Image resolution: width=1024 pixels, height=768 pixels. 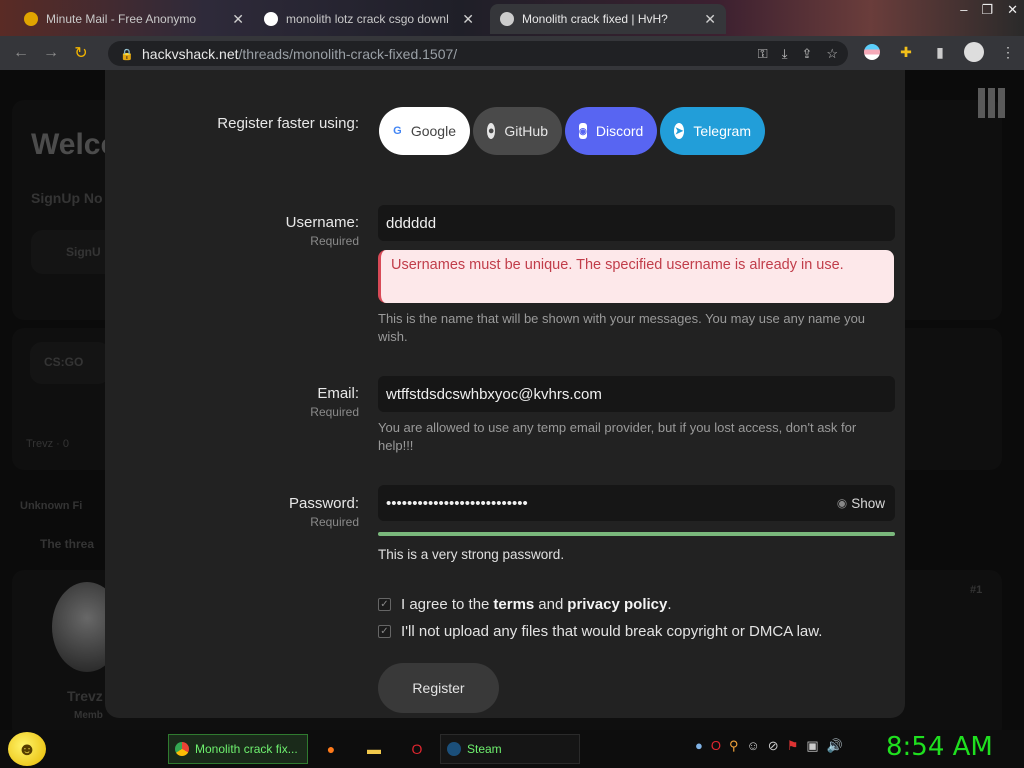 What do you see at coordinates (939, 747) in the screenshot?
I see `clock: 8:54 AM` at bounding box center [939, 747].